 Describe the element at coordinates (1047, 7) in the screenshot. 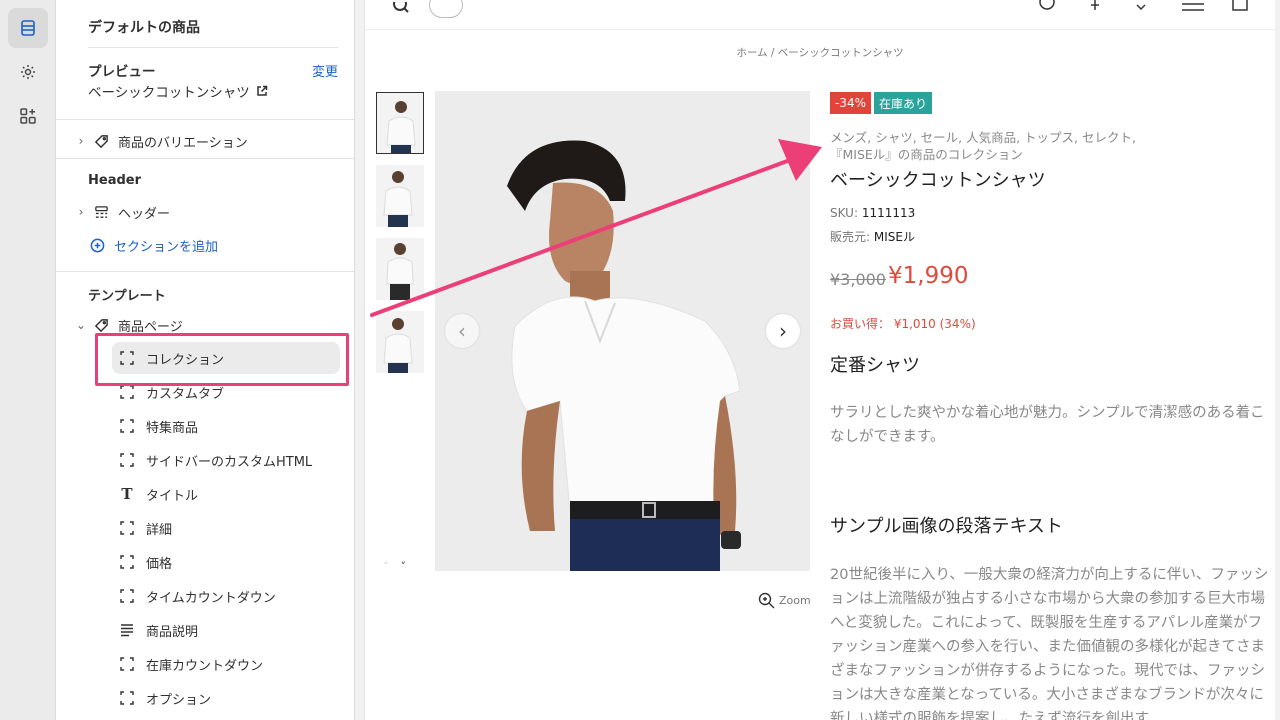

I see `account-icon` at that location.